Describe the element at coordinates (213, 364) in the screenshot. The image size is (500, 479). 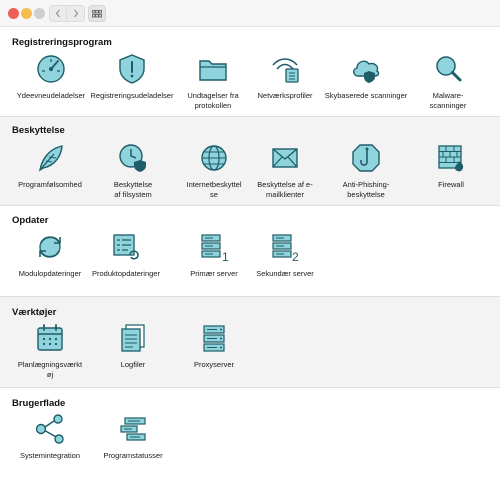
I see `item-label: Proxyserver` at that location.